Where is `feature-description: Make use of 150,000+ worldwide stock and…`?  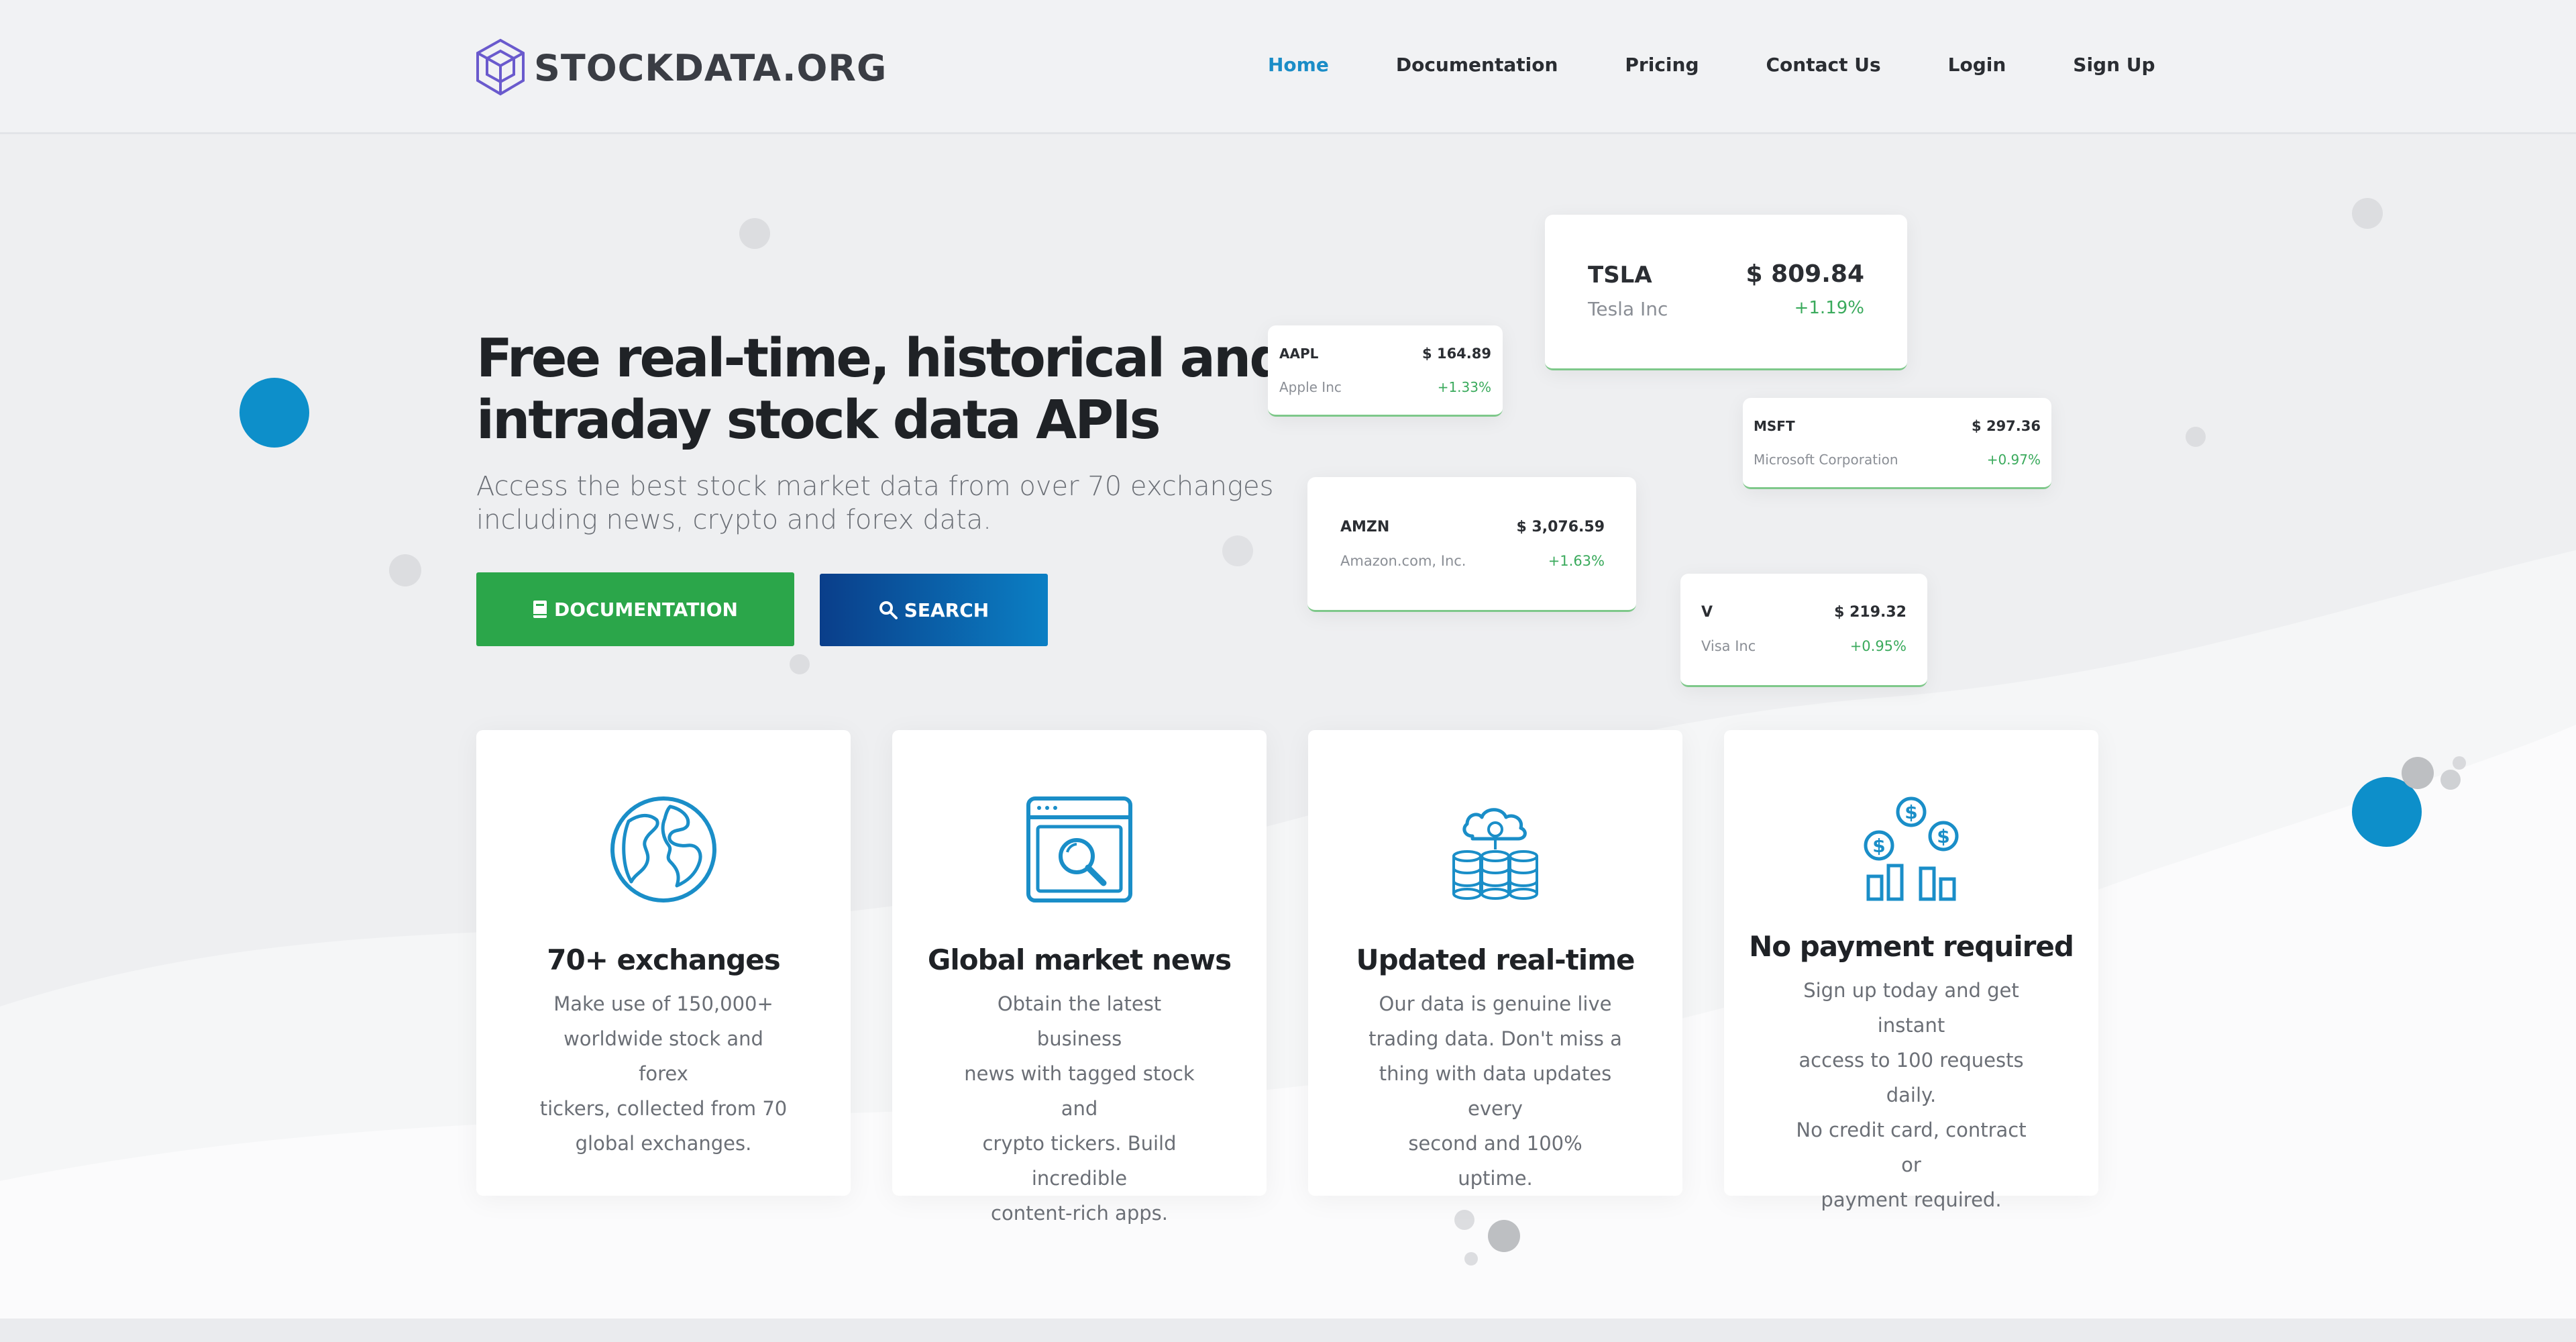 feature-description: Make use of 150,000+ worldwide stock and… is located at coordinates (663, 1073).